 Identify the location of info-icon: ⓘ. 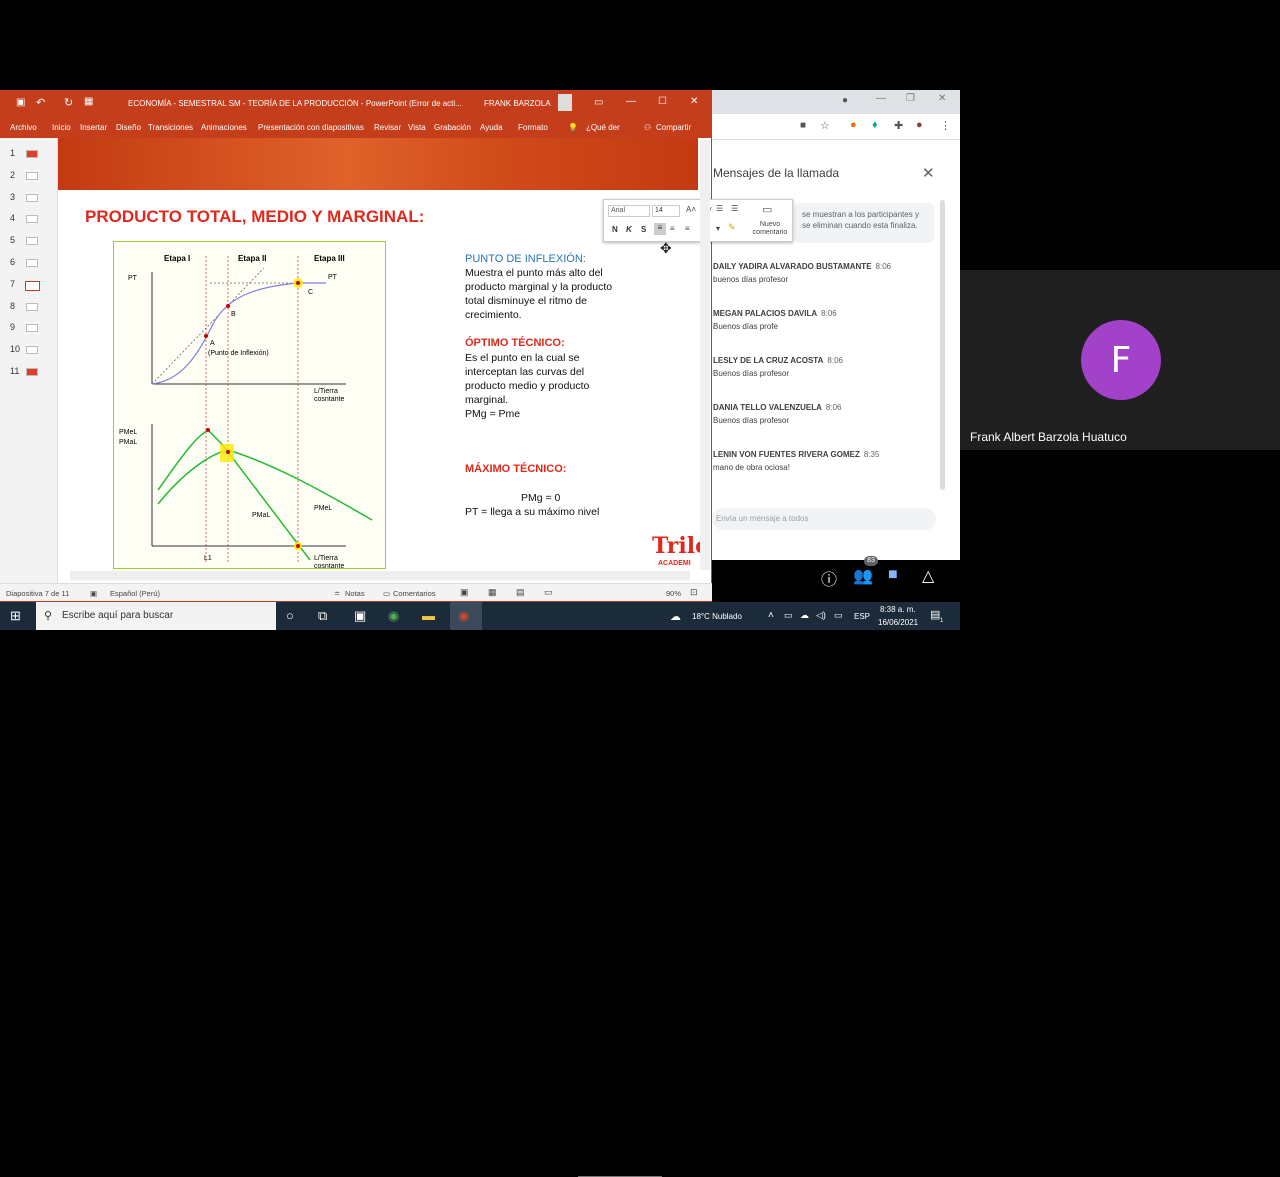
(829, 578).